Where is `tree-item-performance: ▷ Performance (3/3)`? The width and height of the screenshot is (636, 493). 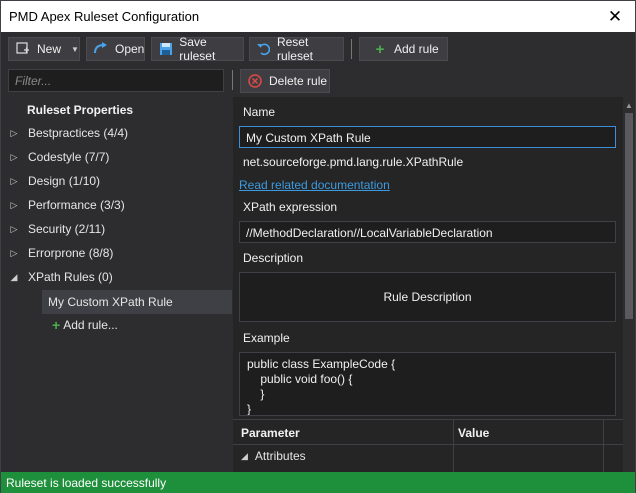 tree-item-performance: ▷ Performance (3/3) is located at coordinates (116, 205).